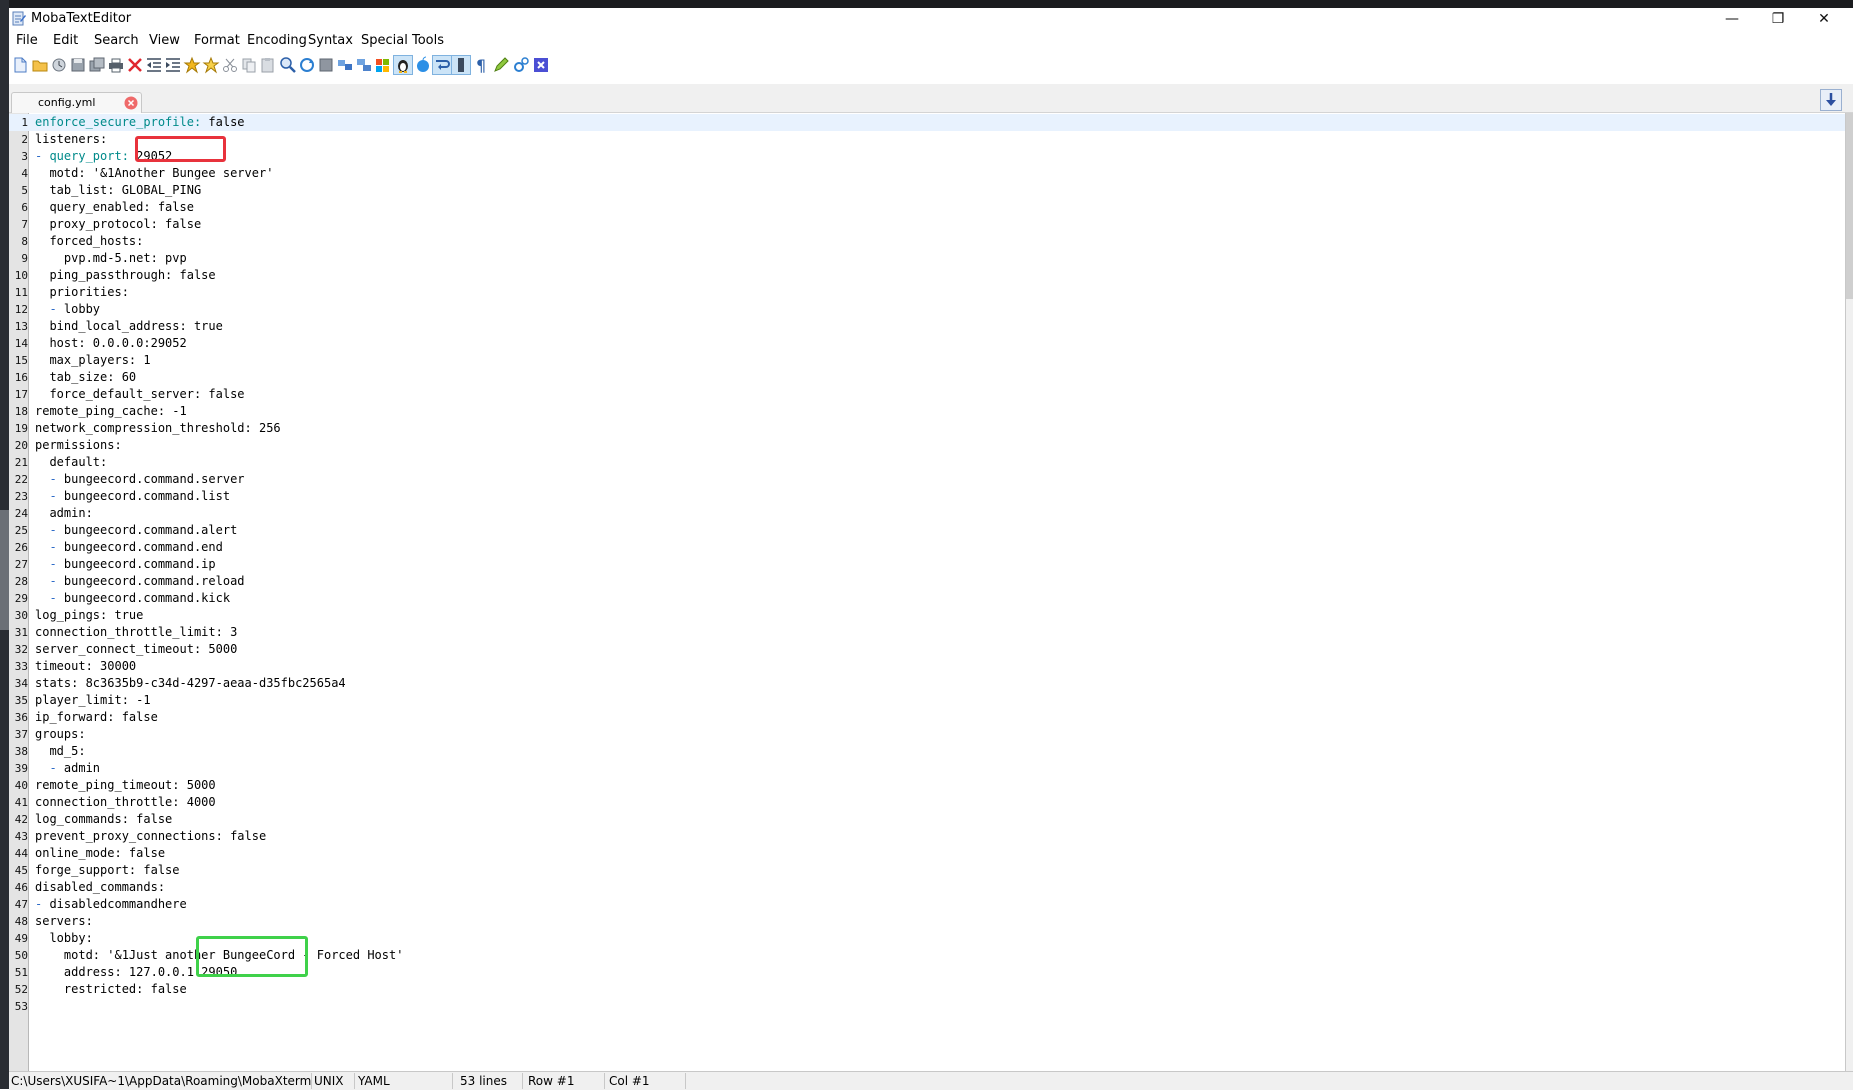  I want to click on close-window-button: ✕, so click(1824, 19).